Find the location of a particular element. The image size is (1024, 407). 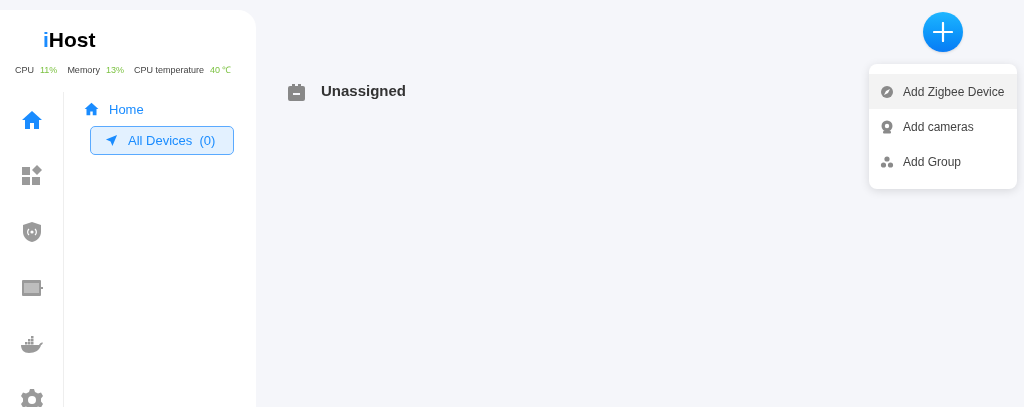

home-icon is located at coordinates (91, 109).